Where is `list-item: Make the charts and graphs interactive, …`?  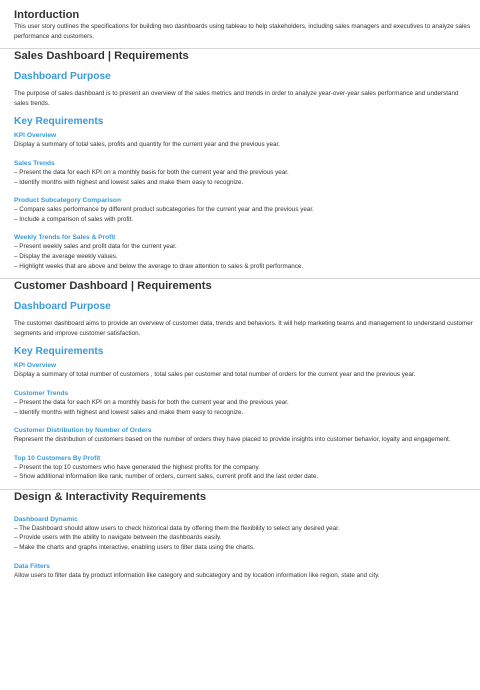 list-item: Make the charts and graphs interactive, … is located at coordinates (244, 548).